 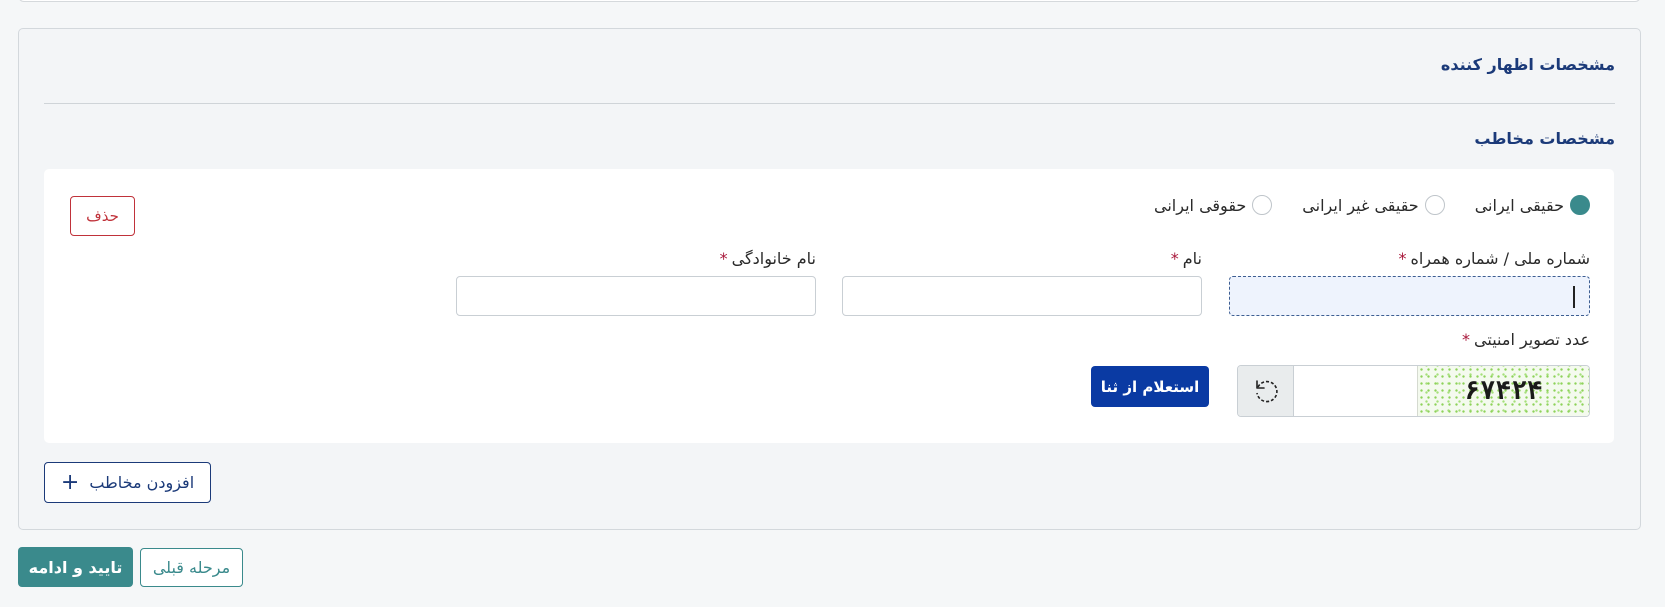 I want to click on text-caret, so click(x=1574, y=297).